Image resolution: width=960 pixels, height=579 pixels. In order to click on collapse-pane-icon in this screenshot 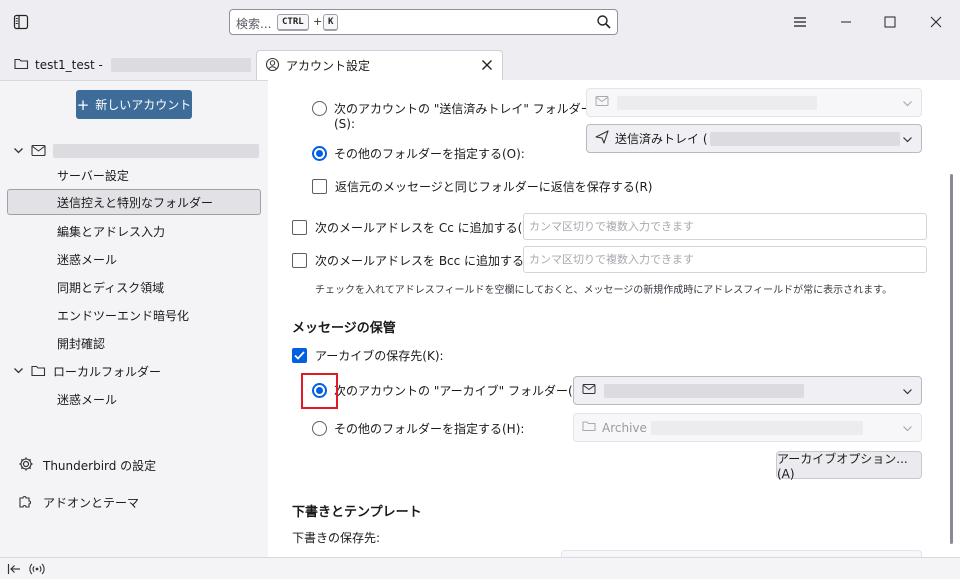, I will do `click(14, 569)`.